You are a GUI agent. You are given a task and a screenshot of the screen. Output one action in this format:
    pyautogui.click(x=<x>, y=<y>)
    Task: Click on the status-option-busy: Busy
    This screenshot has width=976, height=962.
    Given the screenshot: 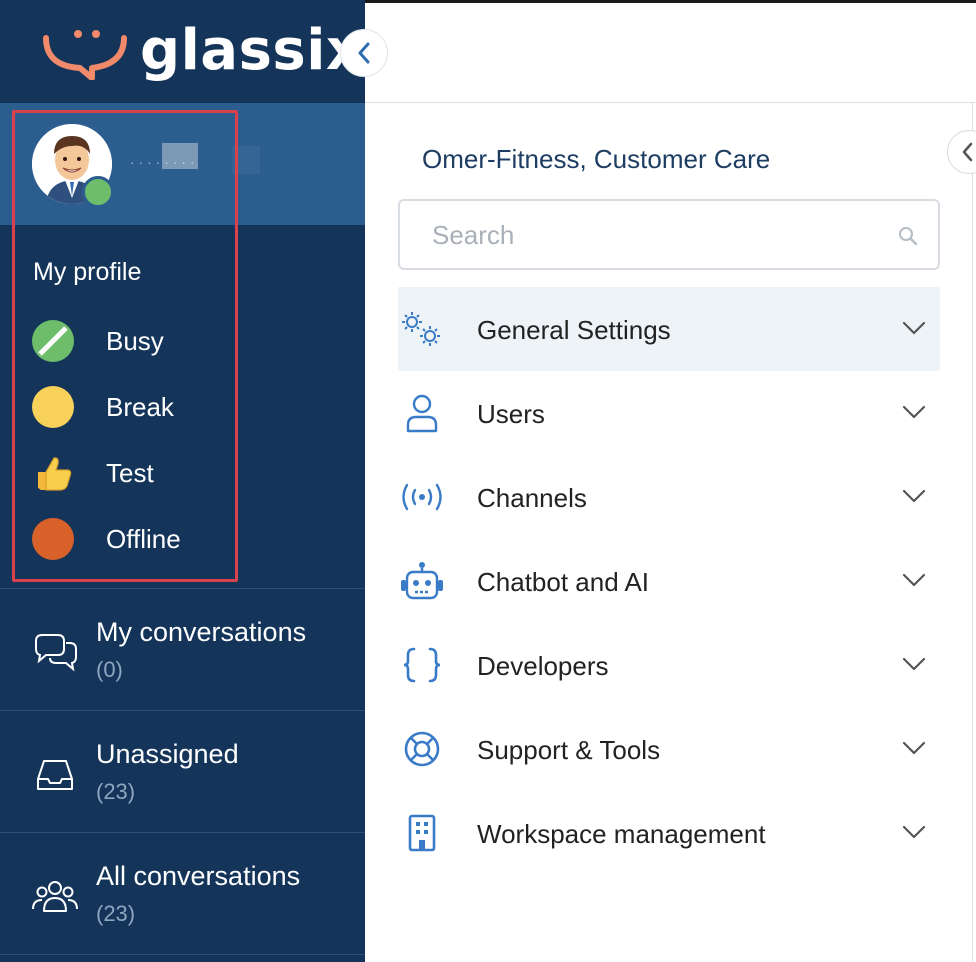 What is the action you would take?
    pyautogui.click(x=127, y=341)
    